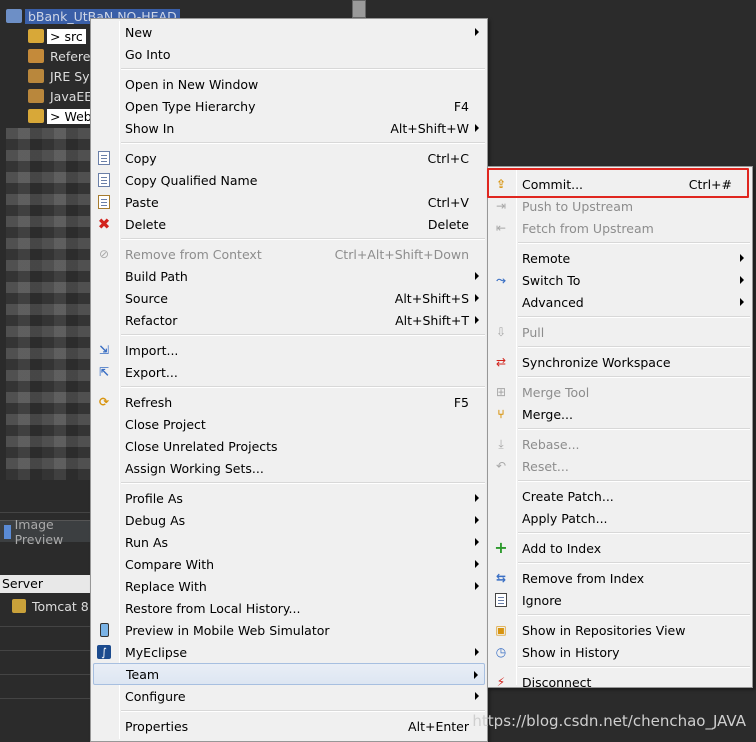 The image size is (756, 742). I want to click on menu-item-copy: Copy Ctrl+C, so click(289, 158).